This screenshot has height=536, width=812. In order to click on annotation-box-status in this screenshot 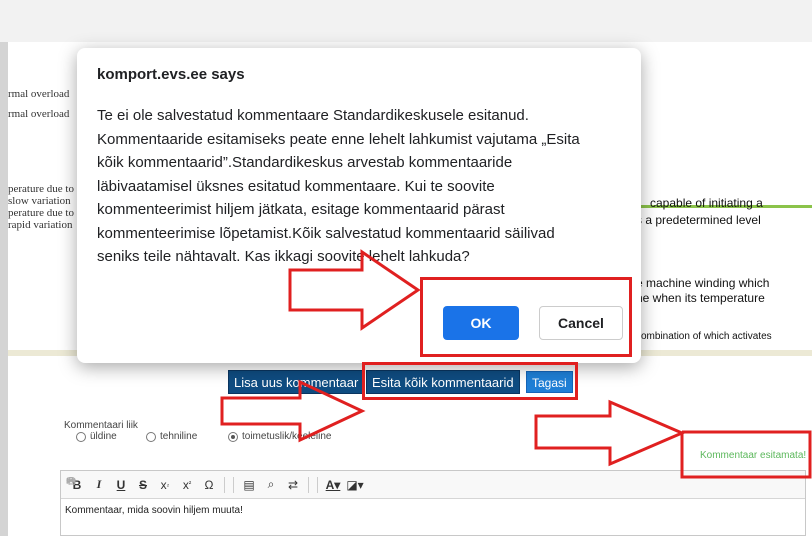, I will do `click(746, 454)`.